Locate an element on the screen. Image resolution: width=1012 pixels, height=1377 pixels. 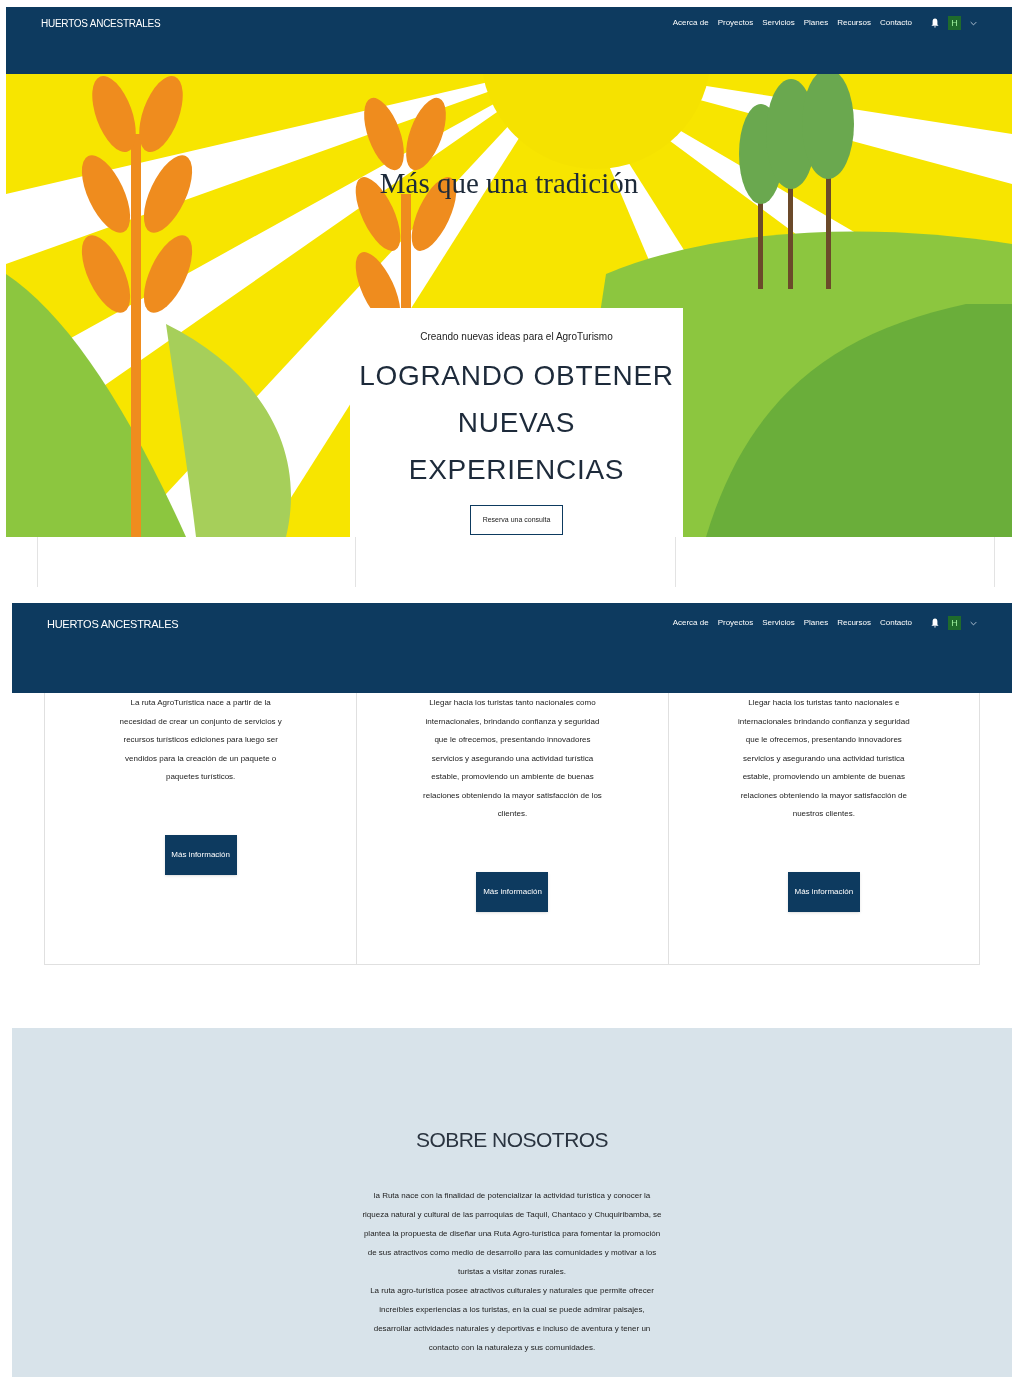
card-description: La ruta AgroTurística nace a partir de la necesidad de crear un conjunto de servicios y recursos turísticos ediciones para luego ser vendidos para la creación de un paquete o paquetes turísticos. is located at coordinates (200, 740).